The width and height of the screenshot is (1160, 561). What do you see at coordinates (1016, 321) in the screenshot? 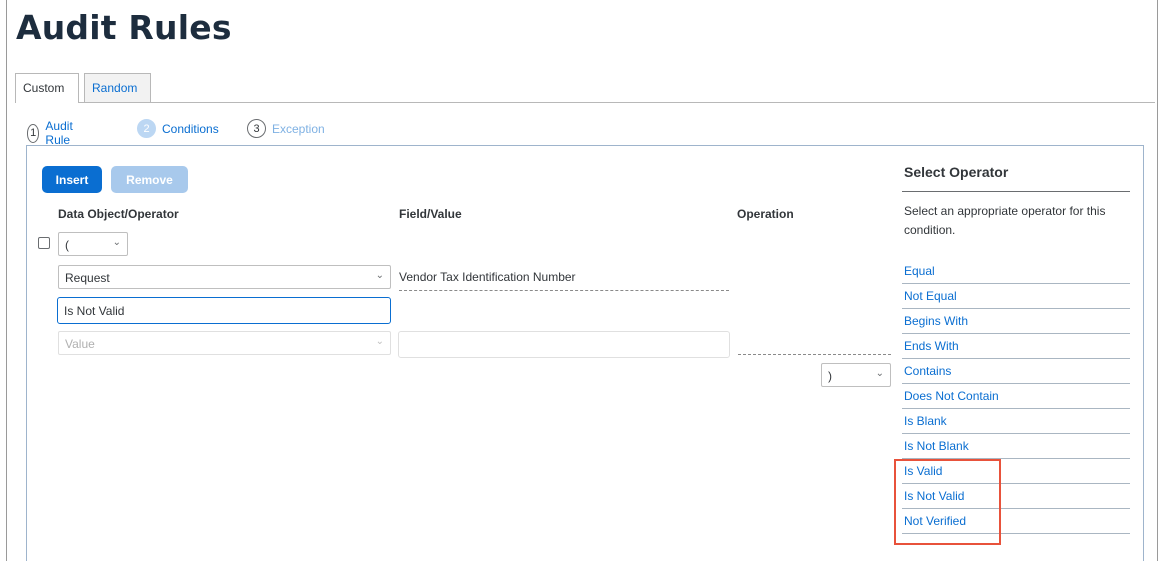
I see `operator-begins-with: Begins With` at bounding box center [1016, 321].